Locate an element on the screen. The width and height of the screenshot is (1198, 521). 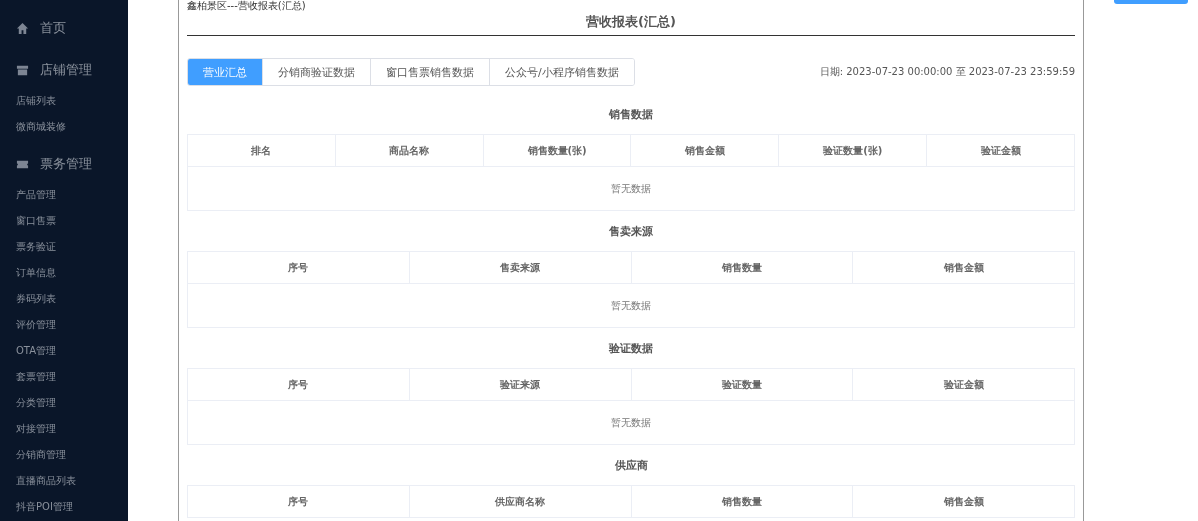
sidebar-item: 评价管理 is located at coordinates (64, 329).